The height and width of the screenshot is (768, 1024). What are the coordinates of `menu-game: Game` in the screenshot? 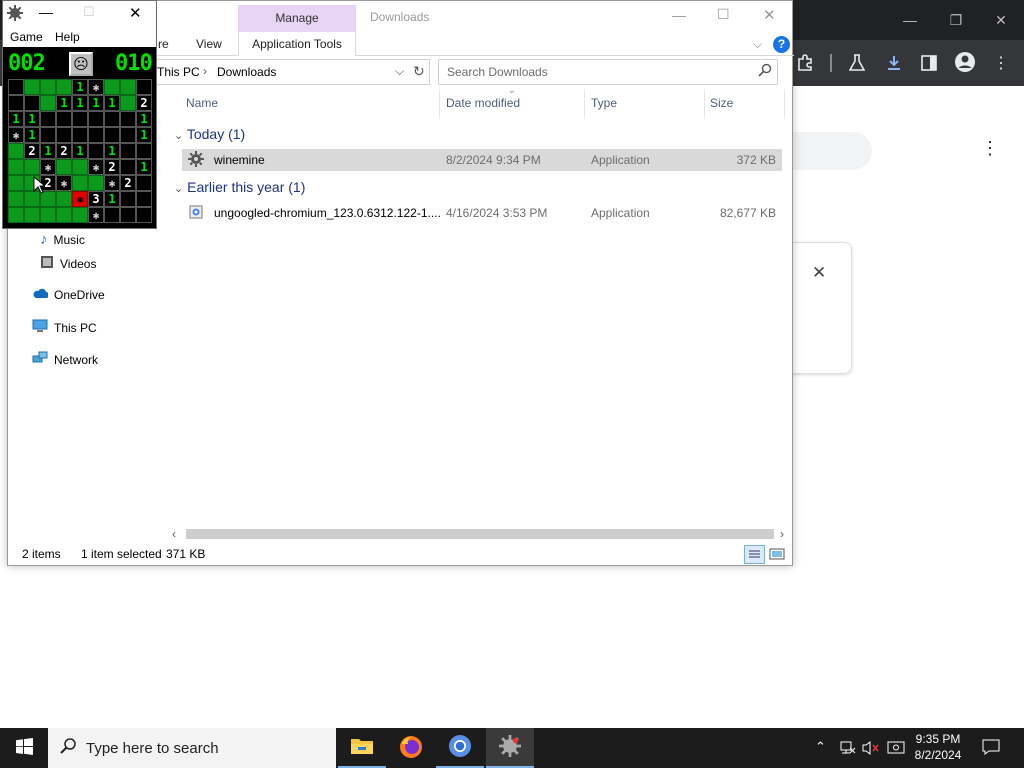 It's located at (26, 37).